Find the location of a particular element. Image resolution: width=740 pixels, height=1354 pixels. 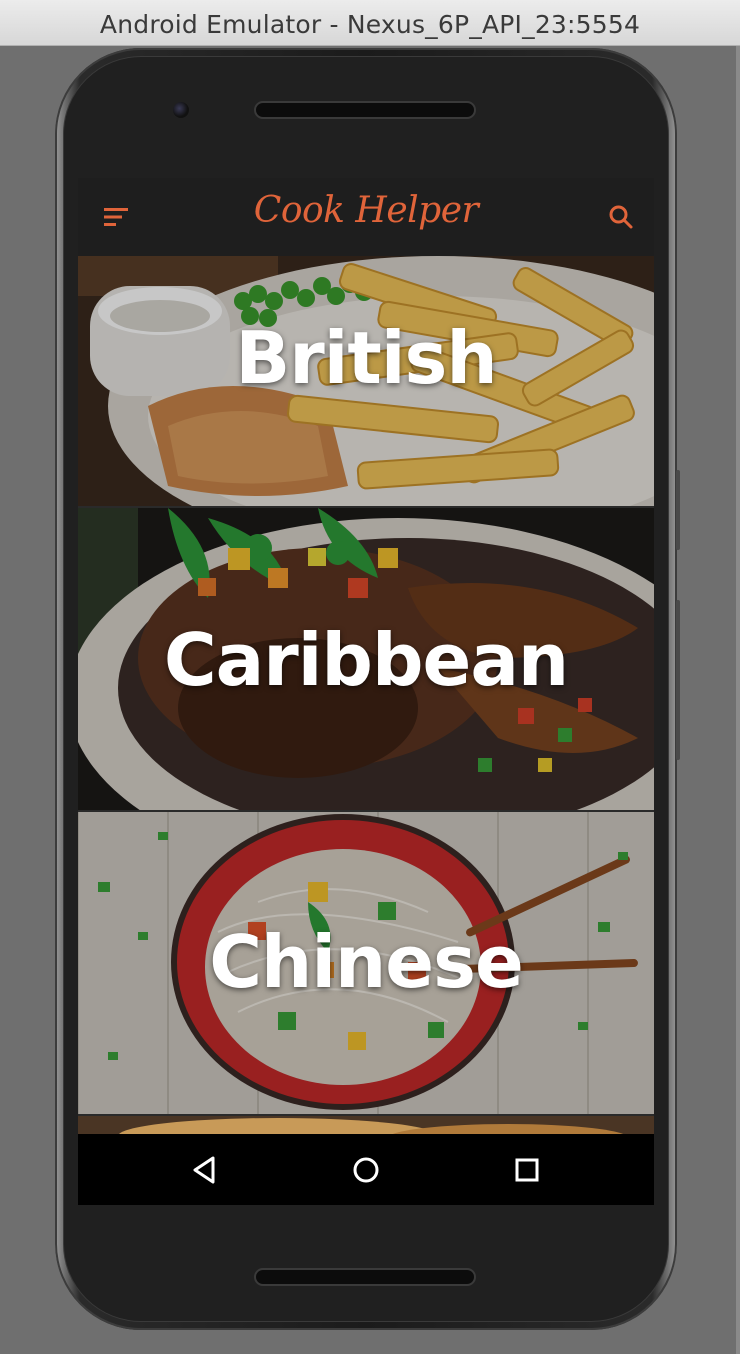

bottom-speaker-grille is located at coordinates (365, 1277).